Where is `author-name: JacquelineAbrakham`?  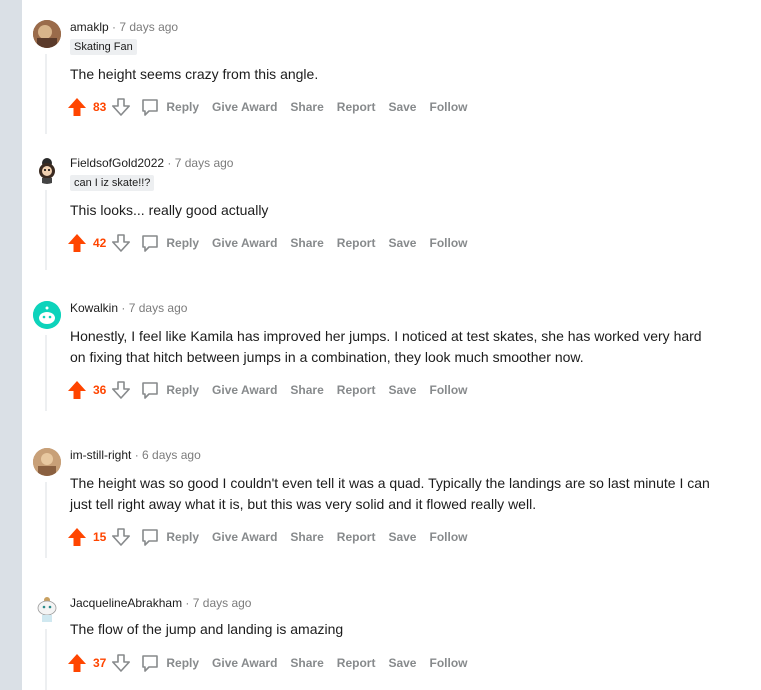 author-name: JacquelineAbrakham is located at coordinates (126, 603).